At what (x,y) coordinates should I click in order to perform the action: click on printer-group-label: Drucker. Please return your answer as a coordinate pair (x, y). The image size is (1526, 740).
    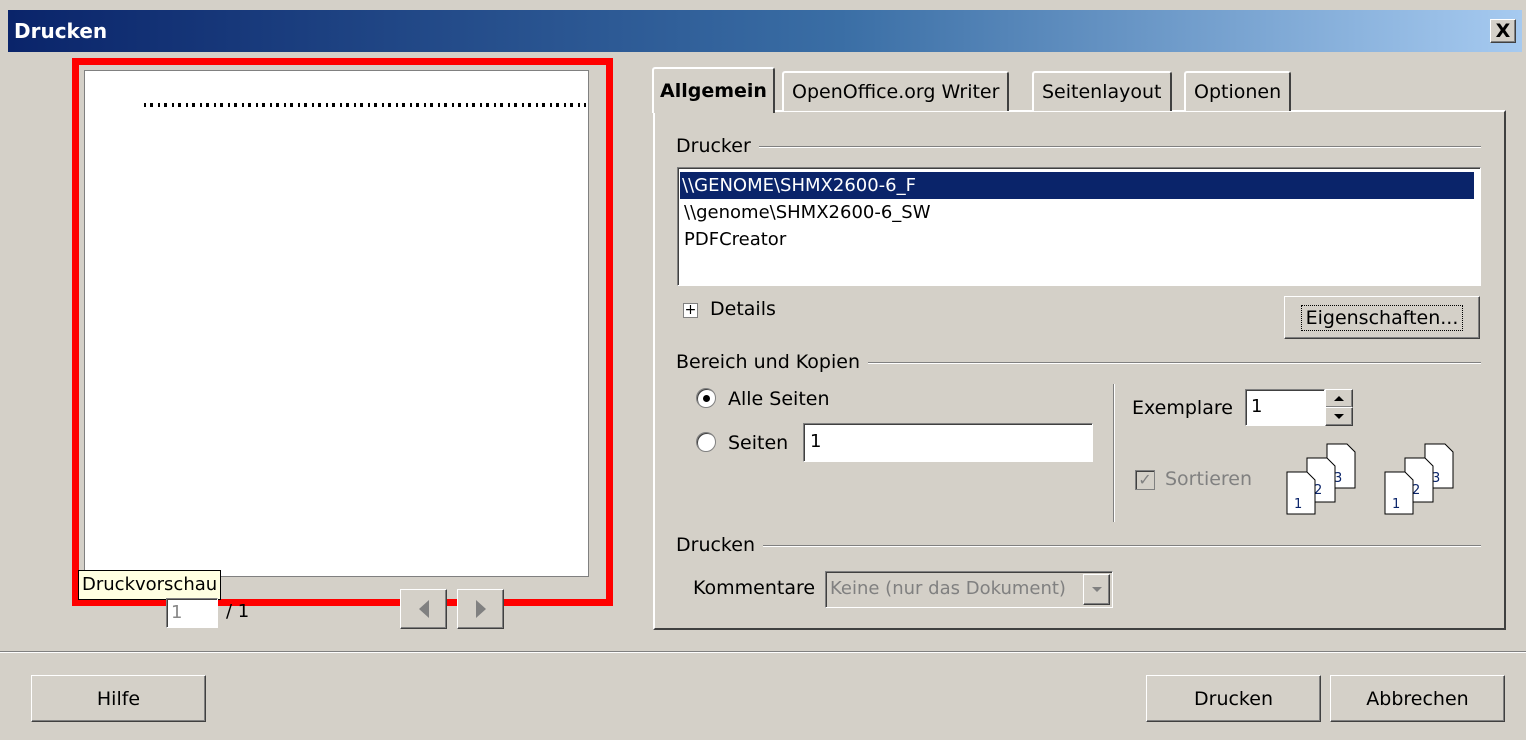
    Looking at the image, I should click on (717, 146).